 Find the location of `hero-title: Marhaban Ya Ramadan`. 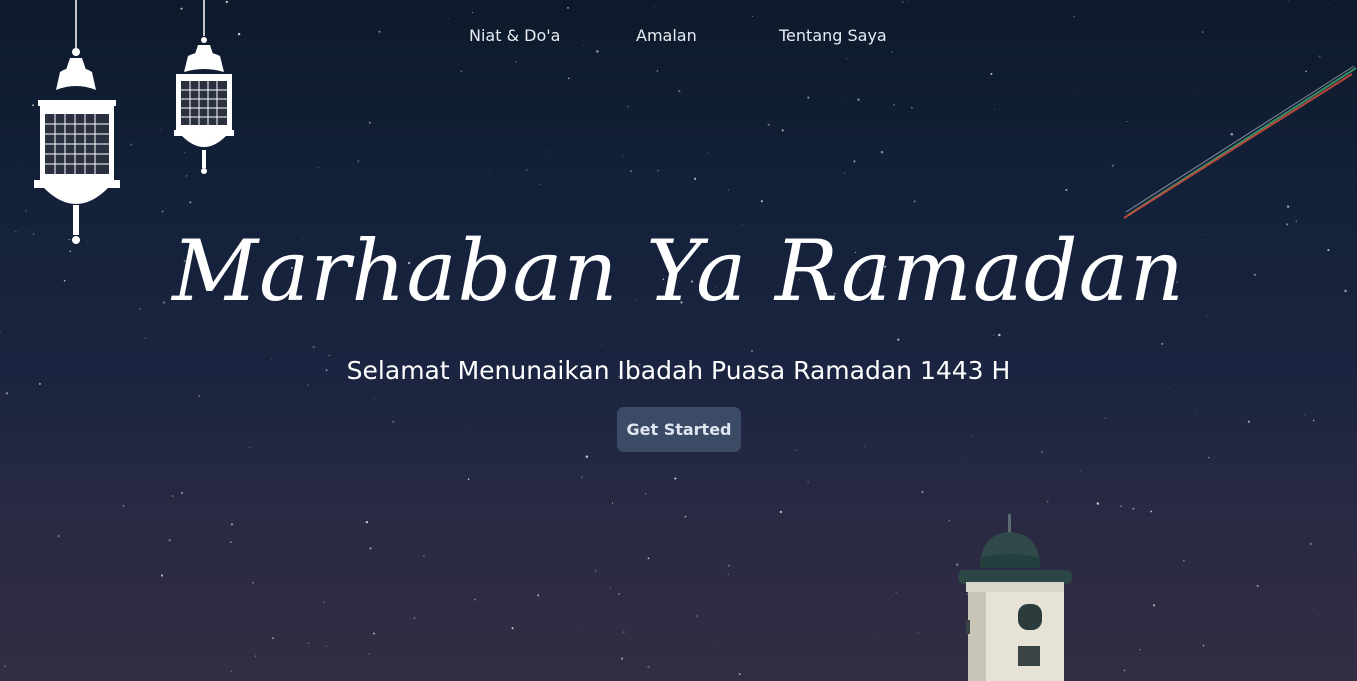

hero-title: Marhaban Ya Ramadan is located at coordinates (678, 271).